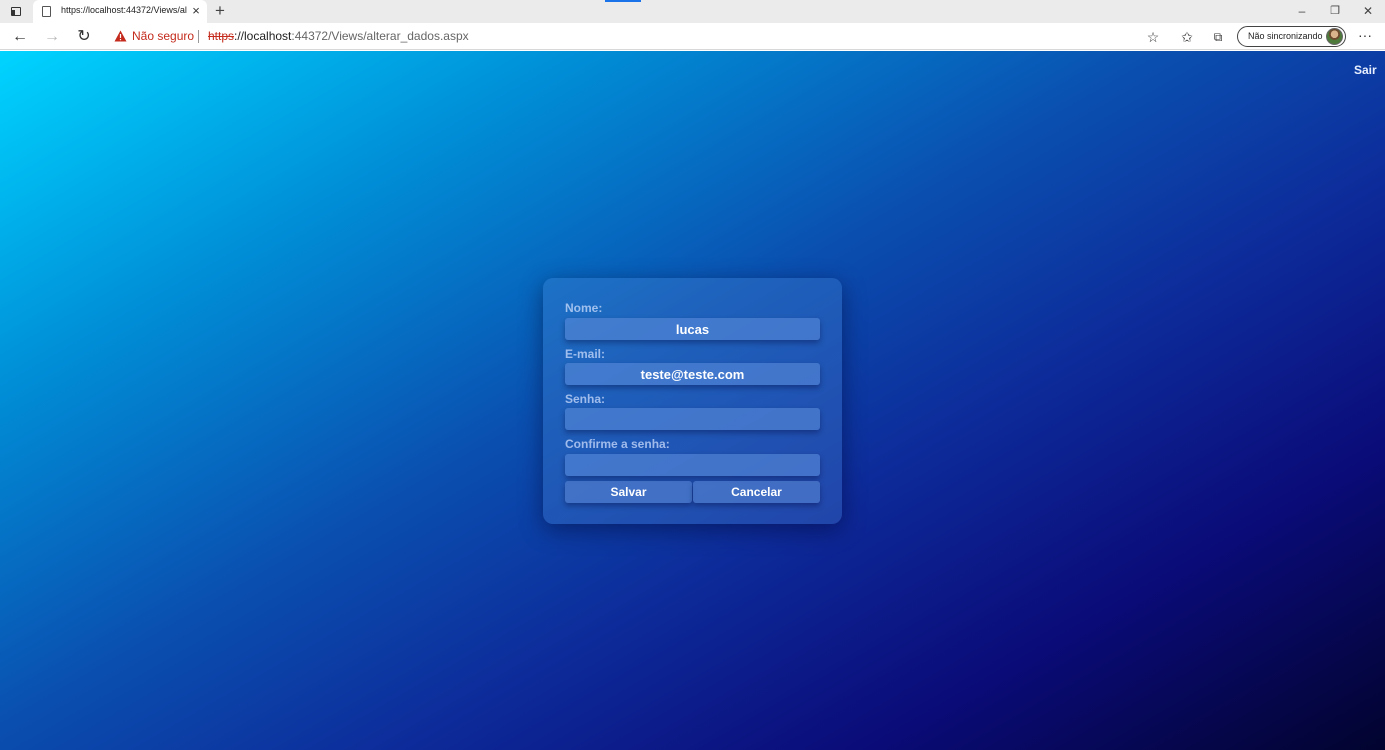 Image resolution: width=1385 pixels, height=750 pixels. I want to click on avatar, so click(1334, 36).